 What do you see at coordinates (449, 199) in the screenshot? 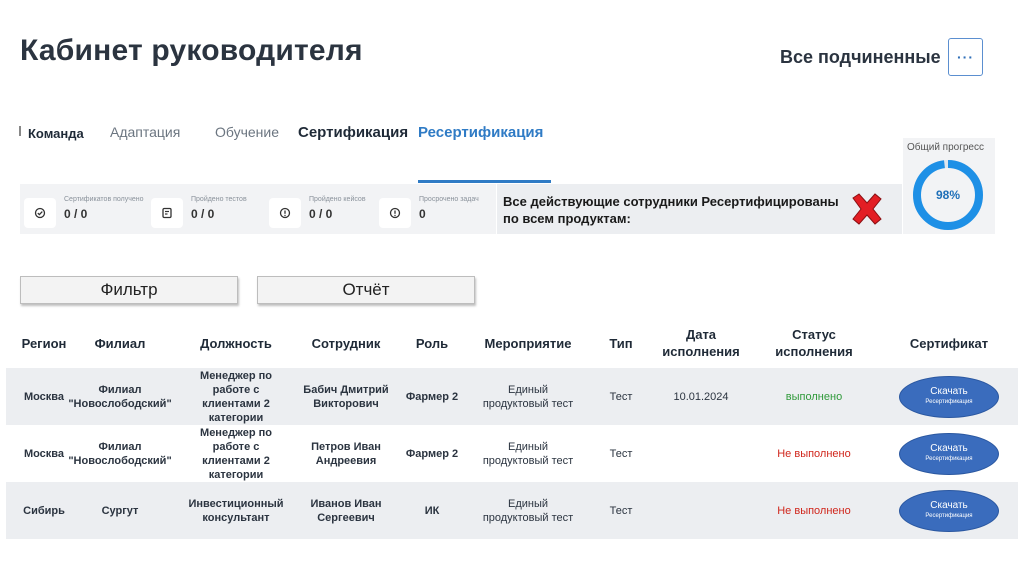
I see `stat-label: Просрочено задач` at bounding box center [449, 199].